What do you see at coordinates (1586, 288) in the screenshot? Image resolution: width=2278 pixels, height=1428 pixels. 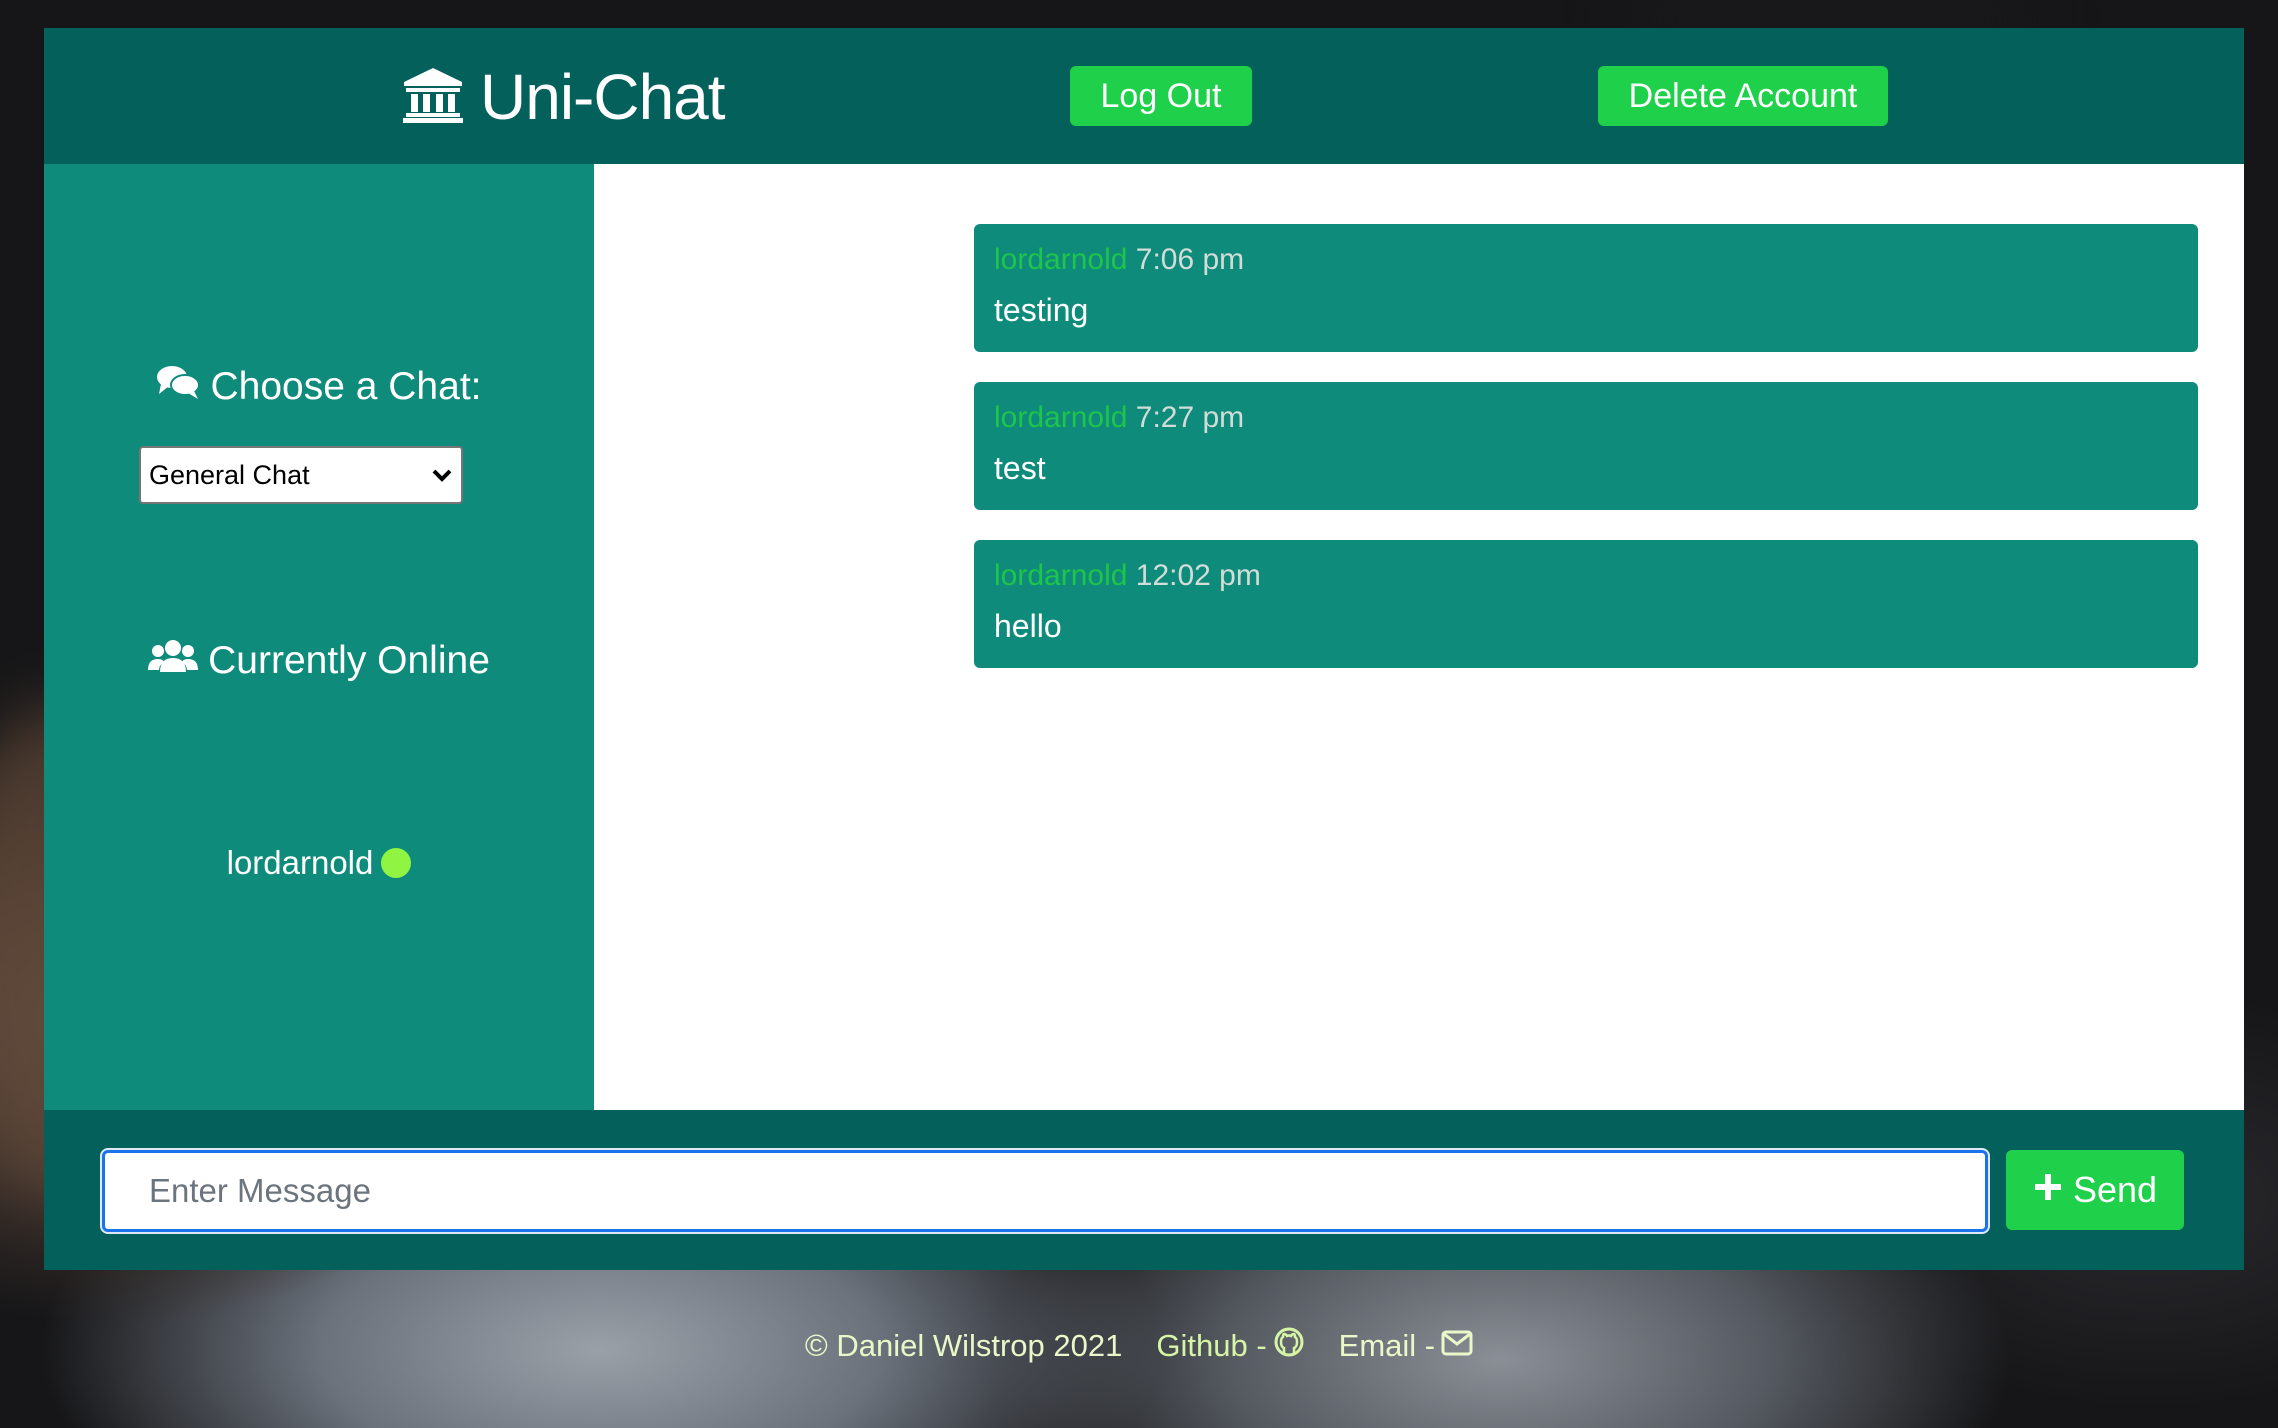 I see `message-item: lordarnold 7:06 pm testing` at bounding box center [1586, 288].